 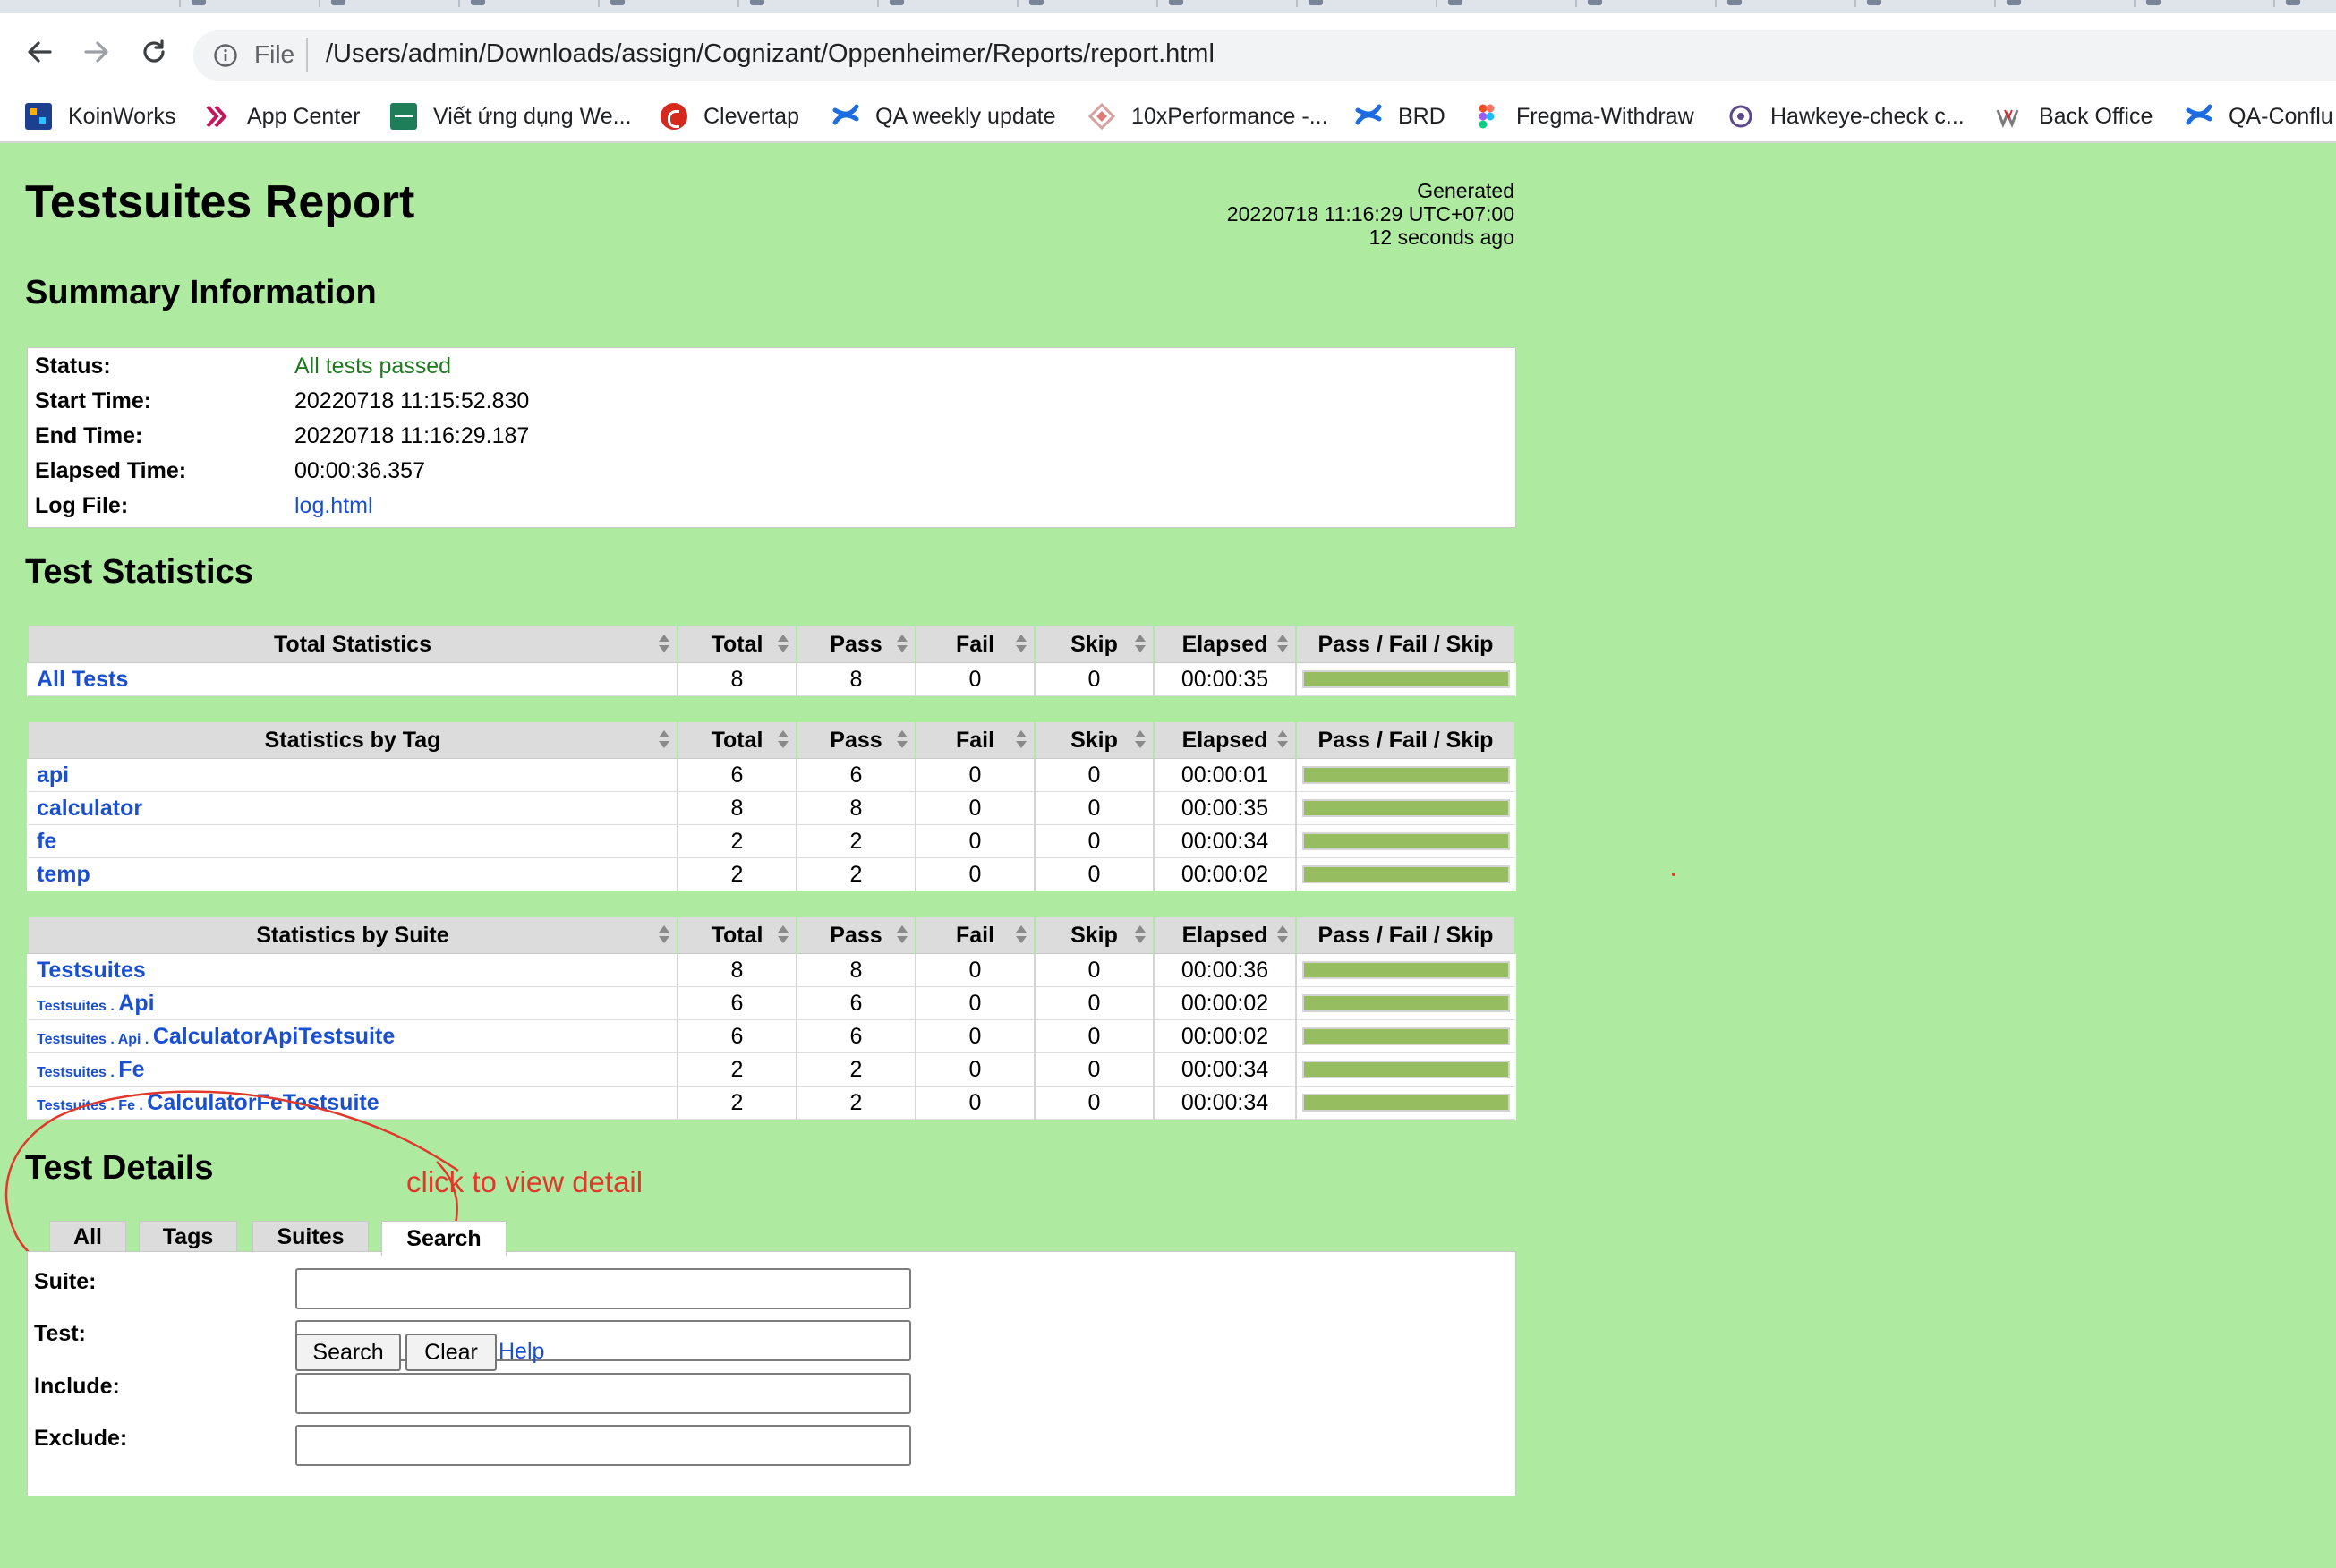 I want to click on tag-link: calculator, so click(x=353, y=808).